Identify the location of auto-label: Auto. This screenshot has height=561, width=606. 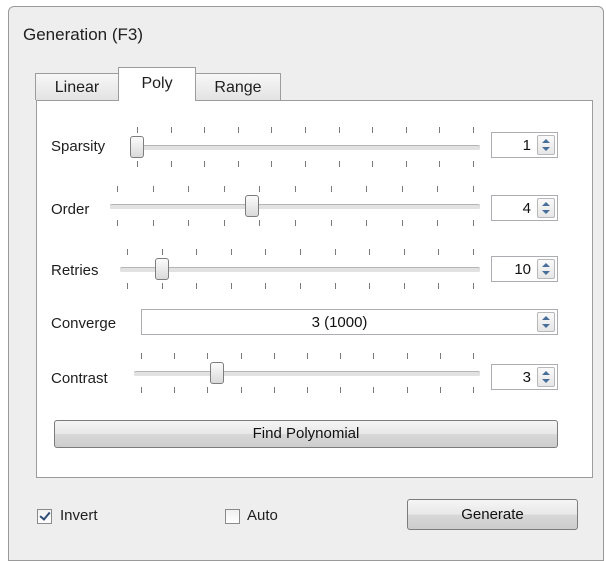
(262, 515).